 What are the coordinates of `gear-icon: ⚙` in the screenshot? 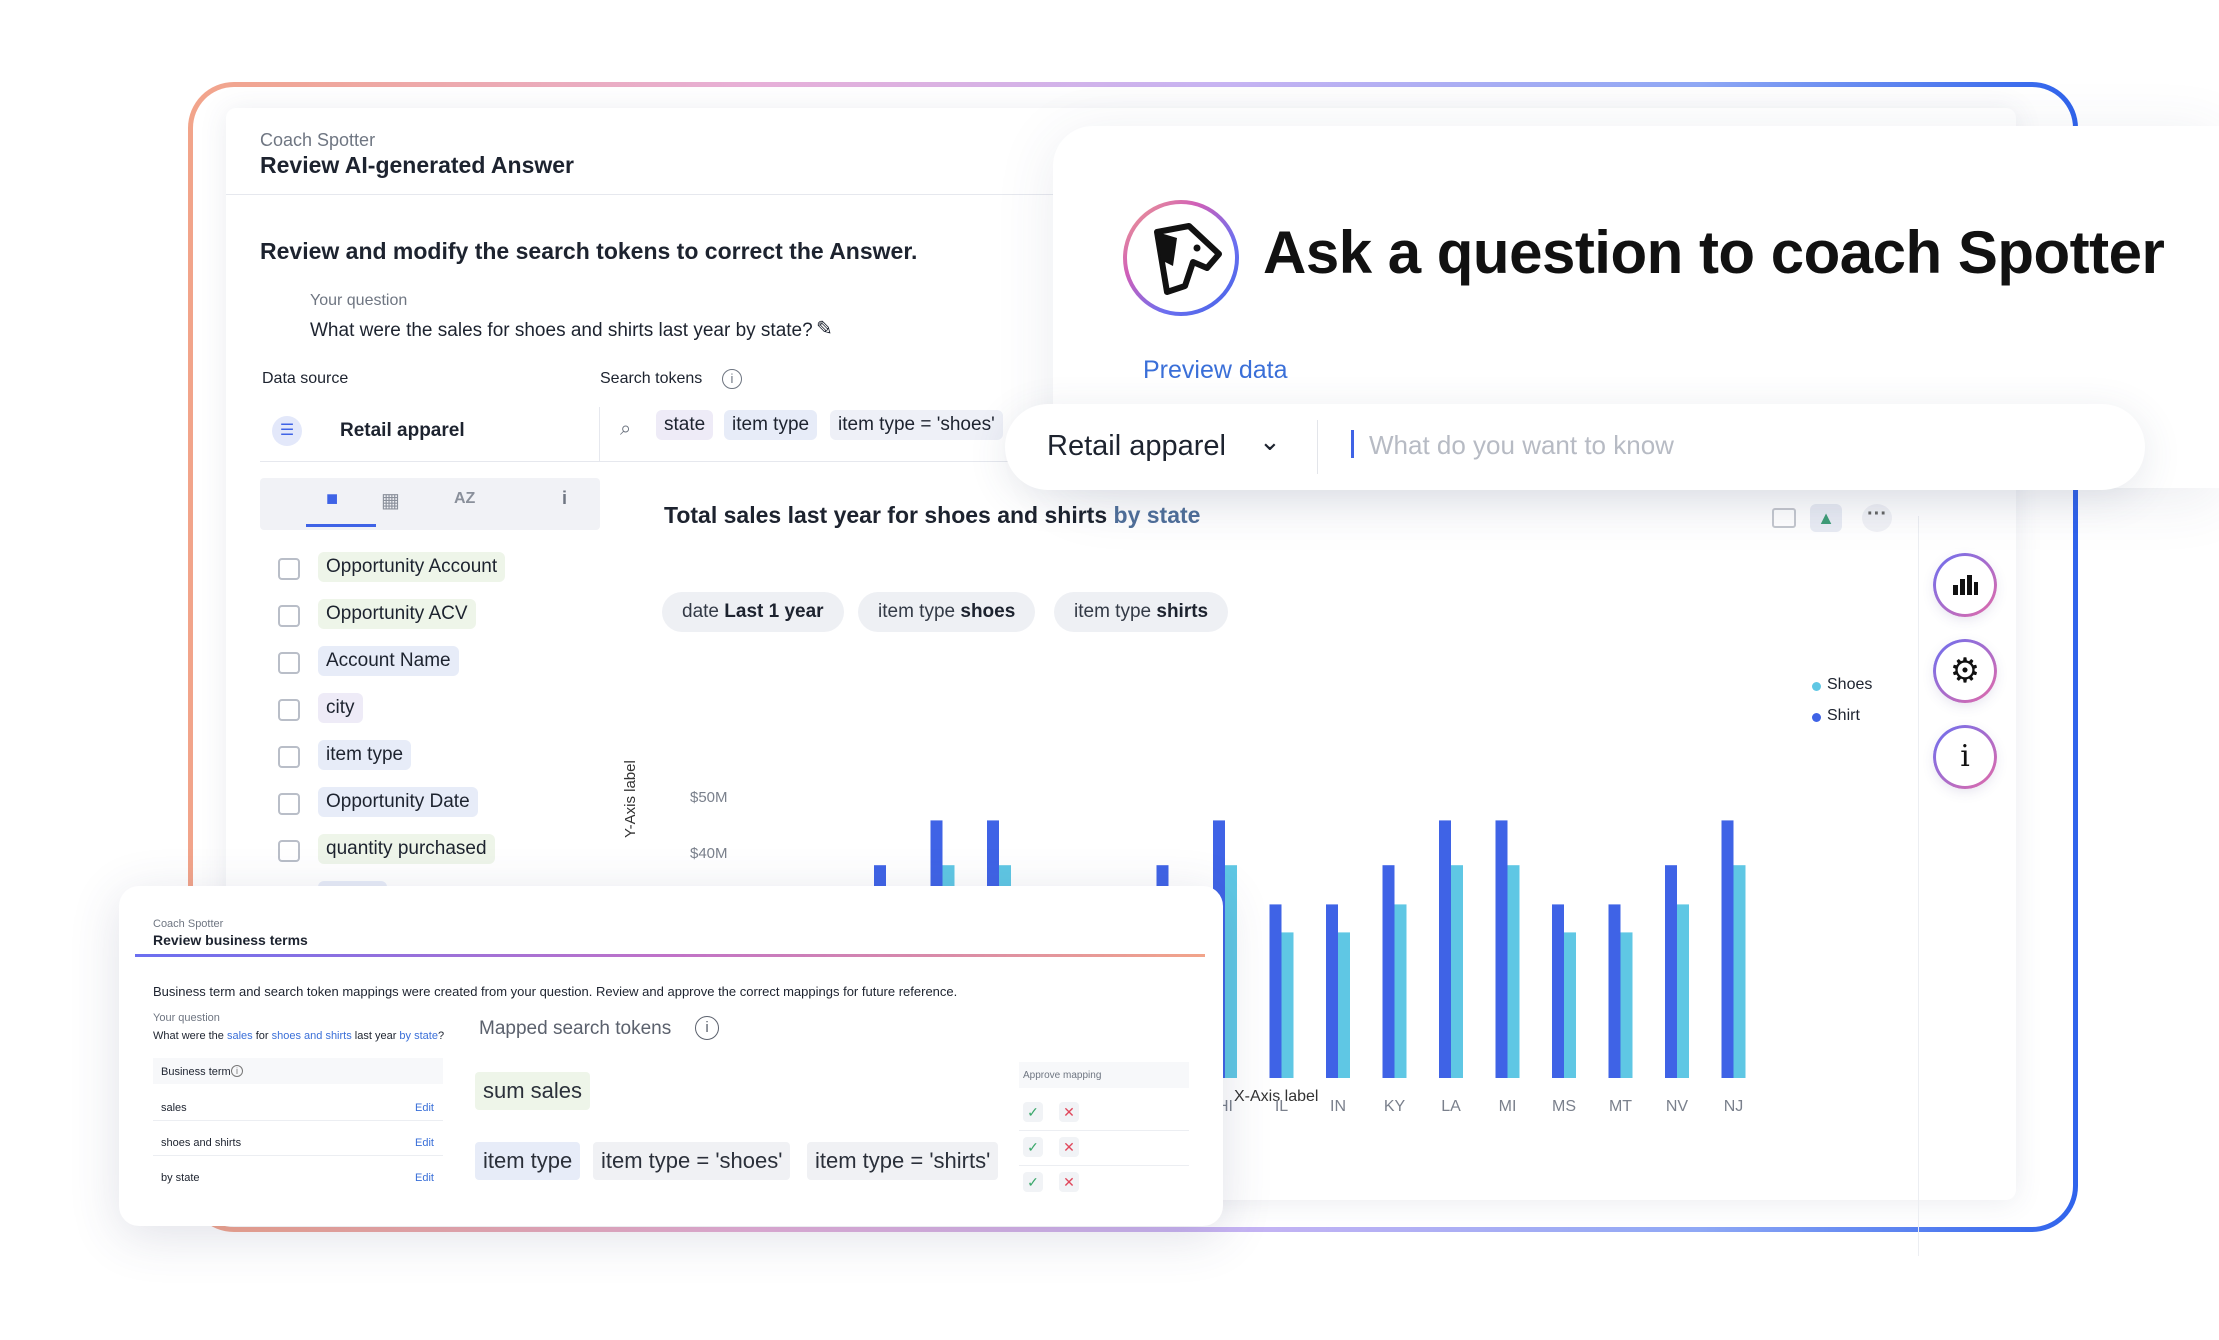 It's located at (1965, 671).